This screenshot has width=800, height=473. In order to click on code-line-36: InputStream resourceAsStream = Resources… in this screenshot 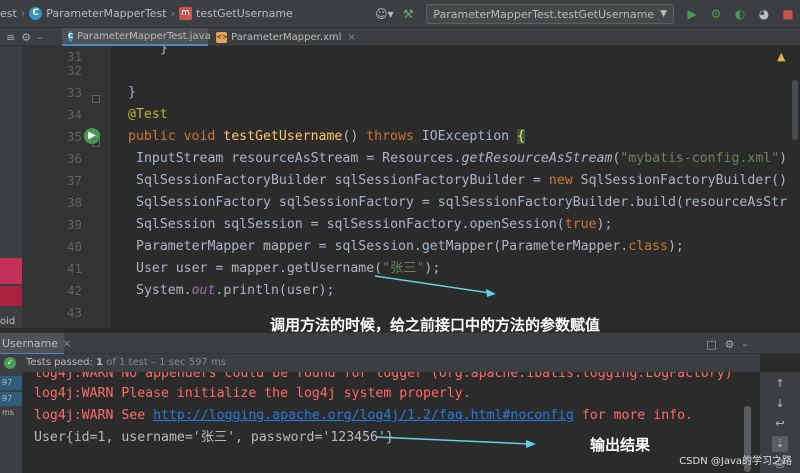, I will do `click(462, 158)`.